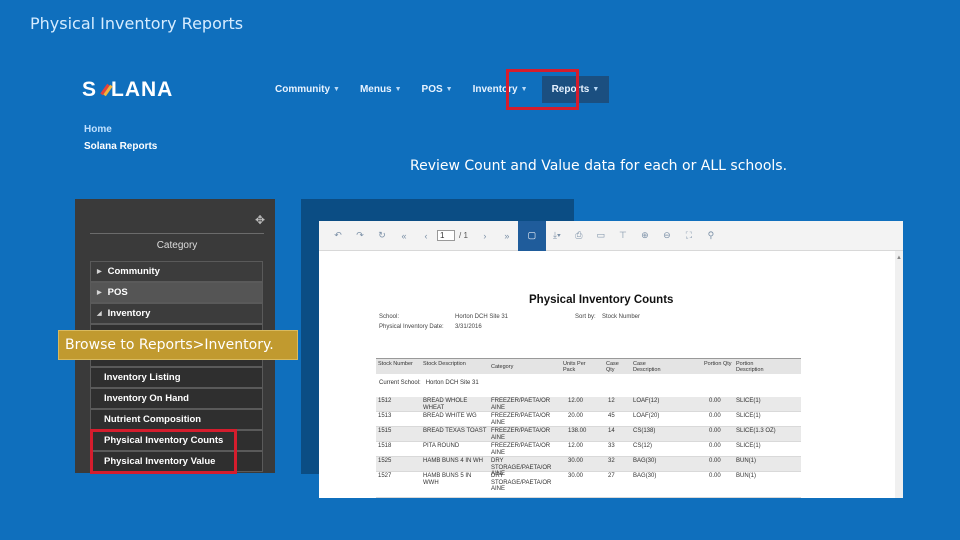 The height and width of the screenshot is (540, 960). I want to click on column-header: Case Qty, so click(612, 367).